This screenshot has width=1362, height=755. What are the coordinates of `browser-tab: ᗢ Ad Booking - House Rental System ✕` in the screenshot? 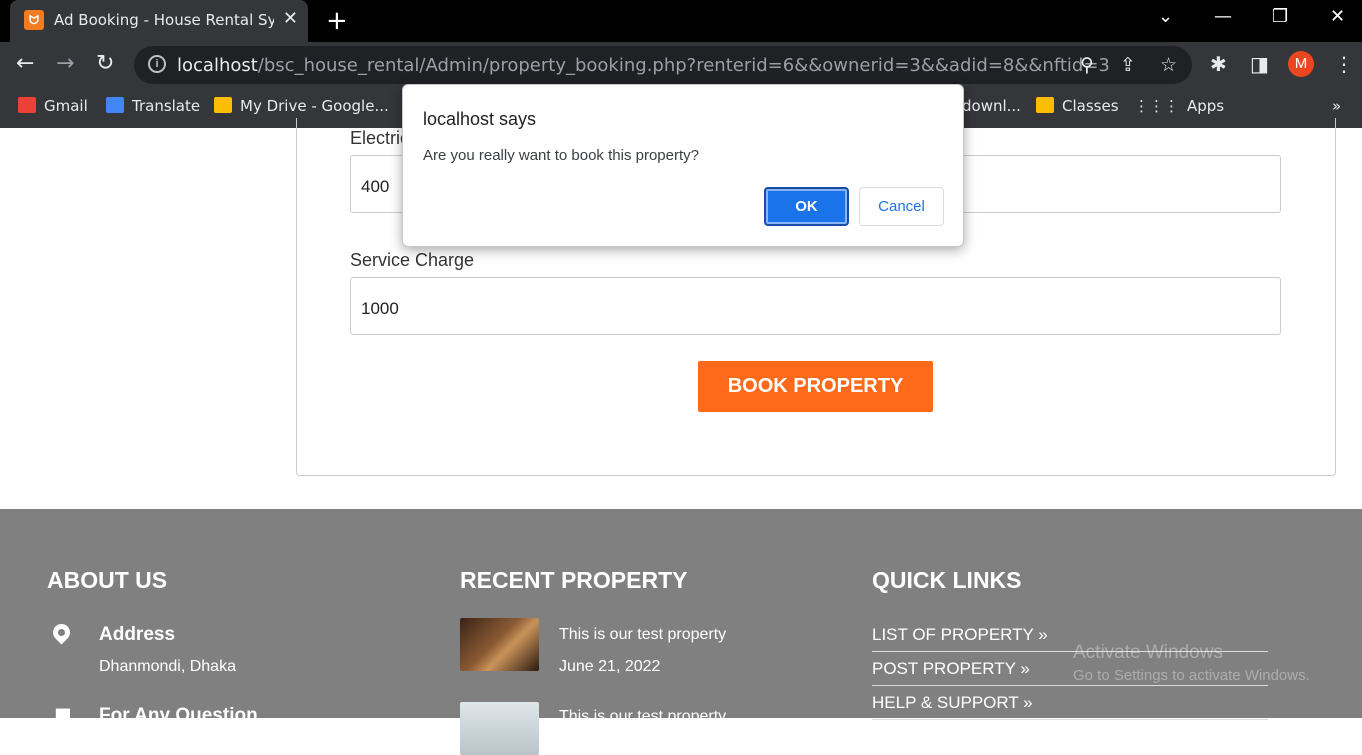 It's located at (159, 21).